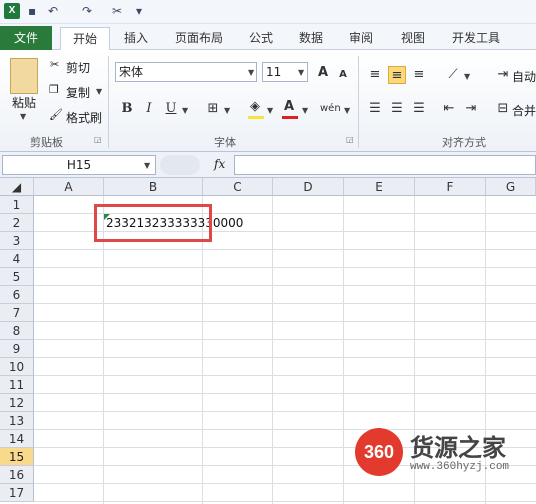 The height and width of the screenshot is (504, 536). What do you see at coordinates (79, 165) in the screenshot?
I see `name-box: H15` at bounding box center [79, 165].